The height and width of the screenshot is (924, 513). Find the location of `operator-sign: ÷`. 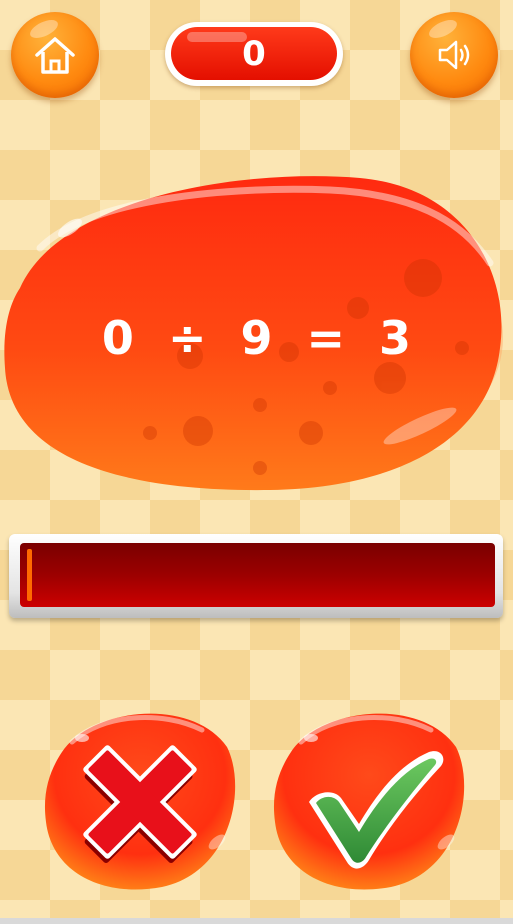

operator-sign: ÷ is located at coordinates (187, 338).